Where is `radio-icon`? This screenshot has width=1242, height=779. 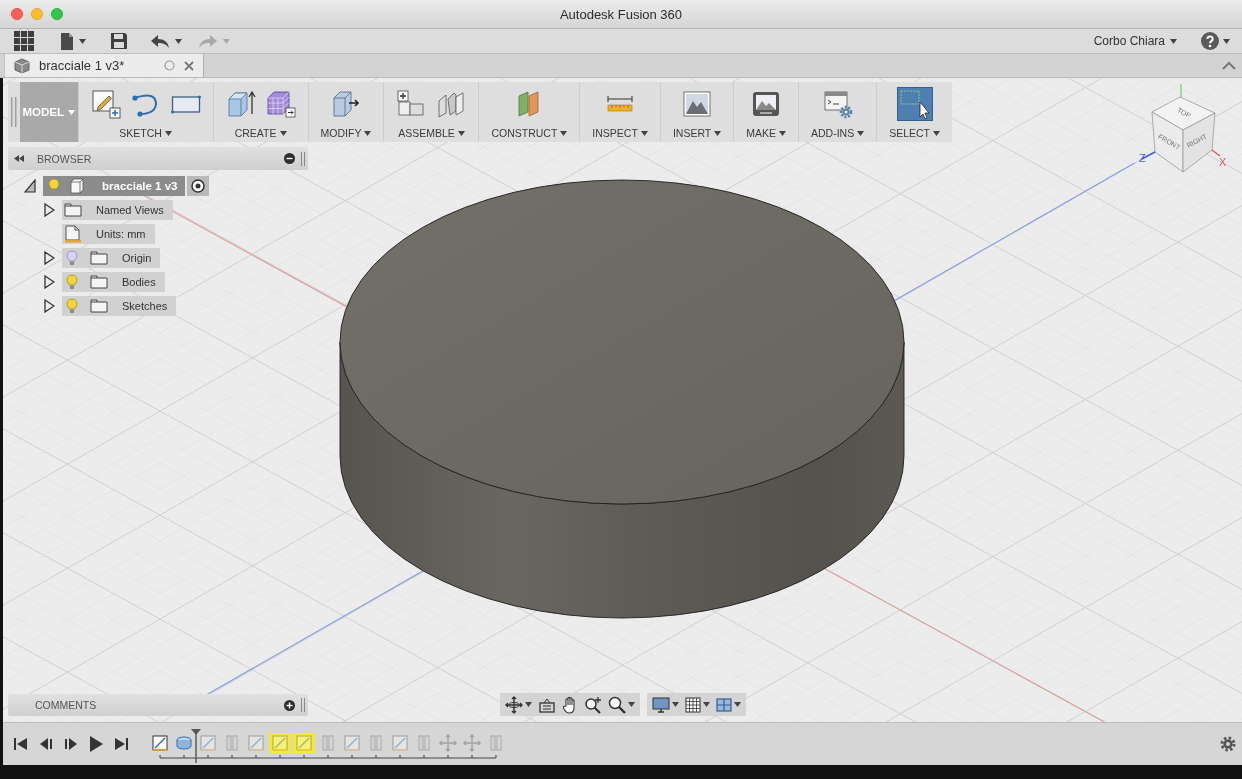 radio-icon is located at coordinates (198, 186).